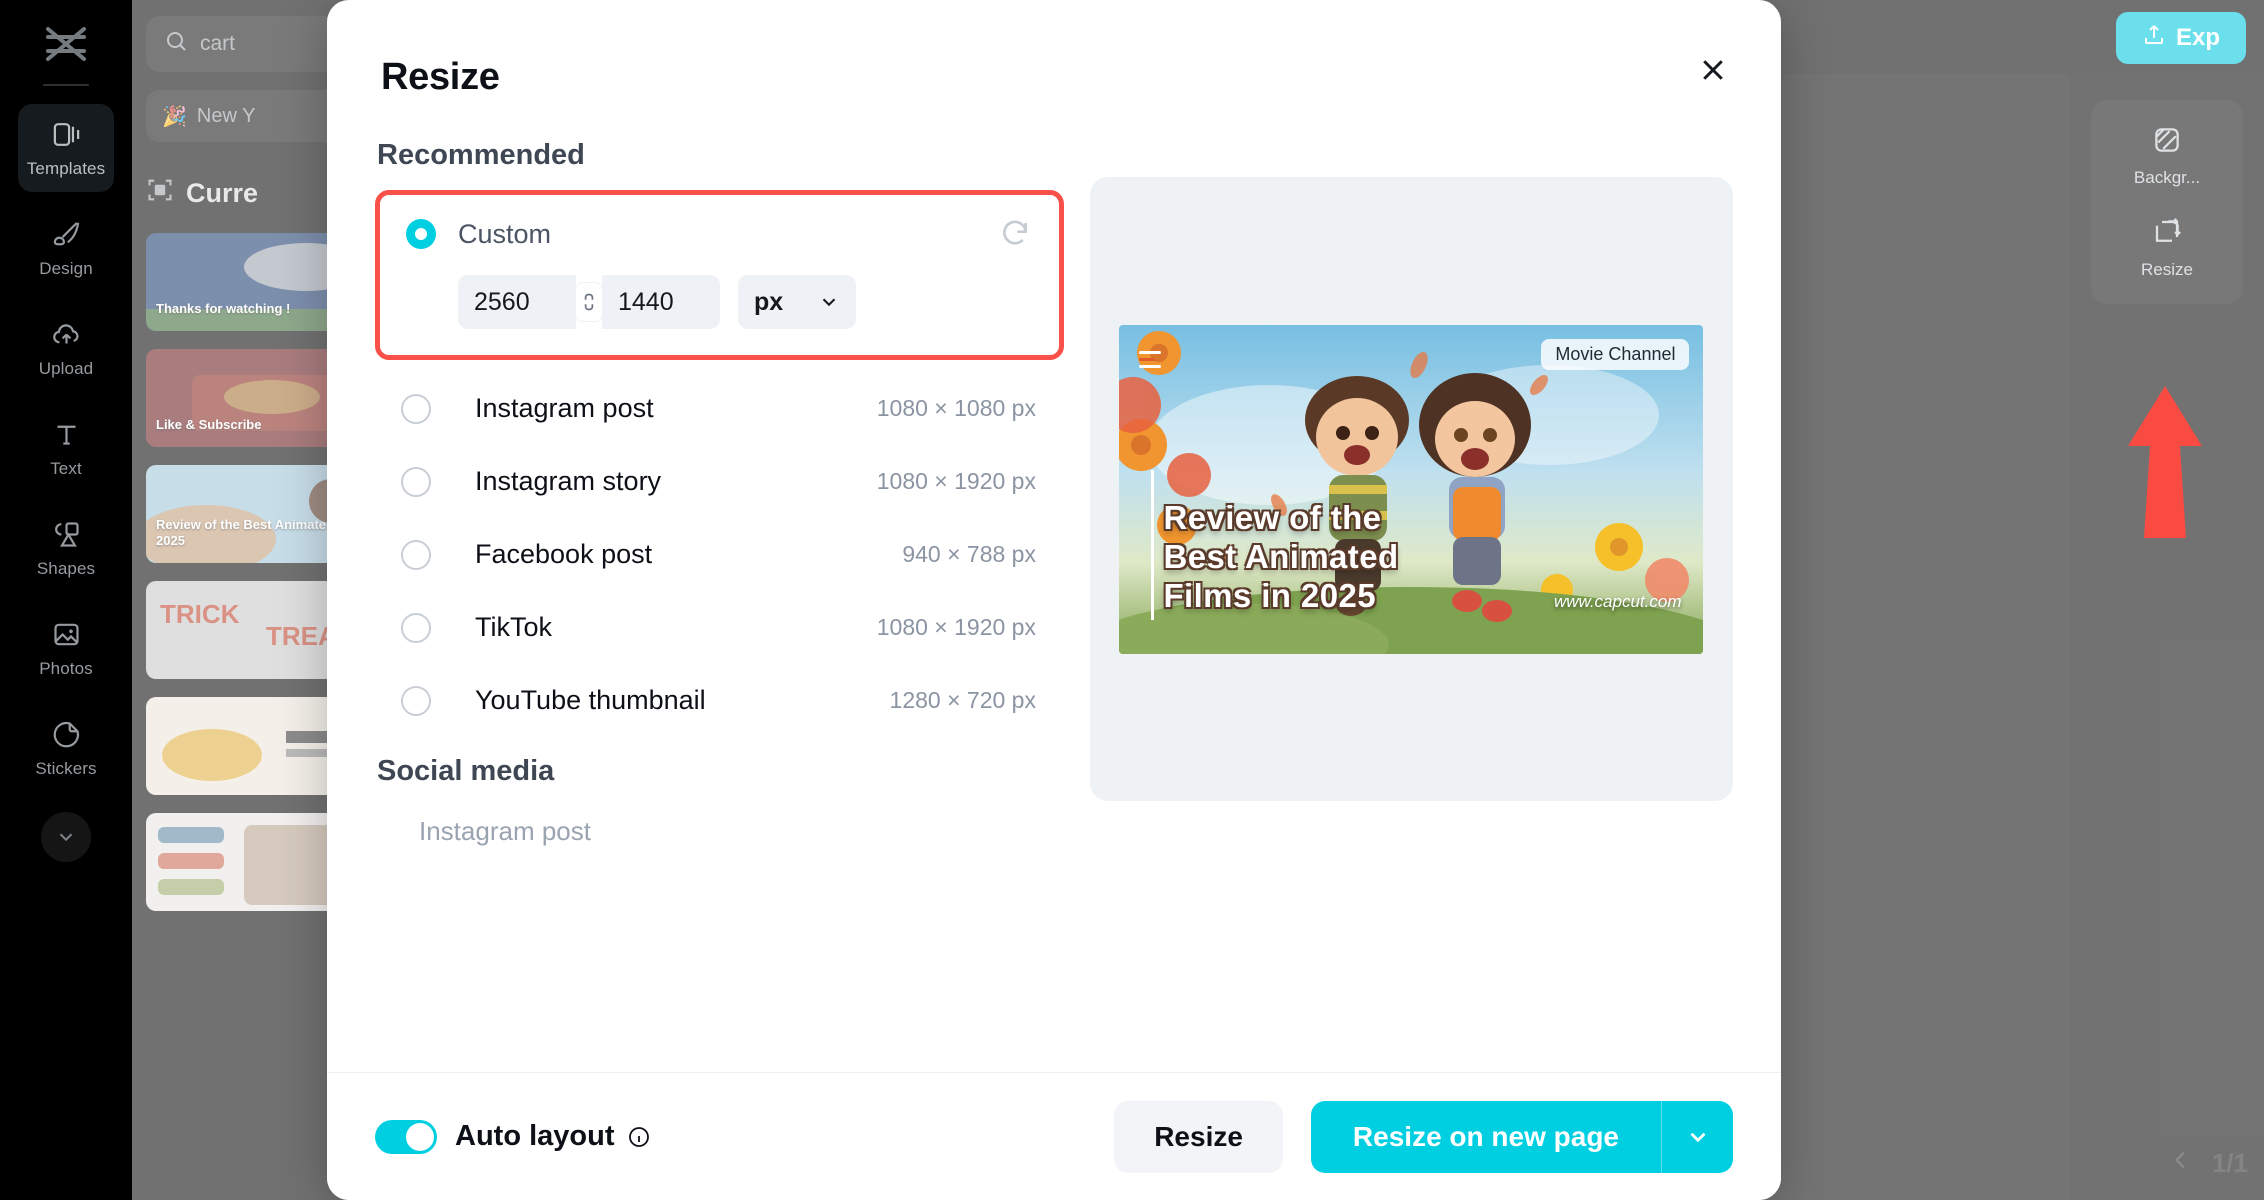  Describe the element at coordinates (956, 408) in the screenshot. I see `preset-dims: 1080 × 1080 px` at that location.